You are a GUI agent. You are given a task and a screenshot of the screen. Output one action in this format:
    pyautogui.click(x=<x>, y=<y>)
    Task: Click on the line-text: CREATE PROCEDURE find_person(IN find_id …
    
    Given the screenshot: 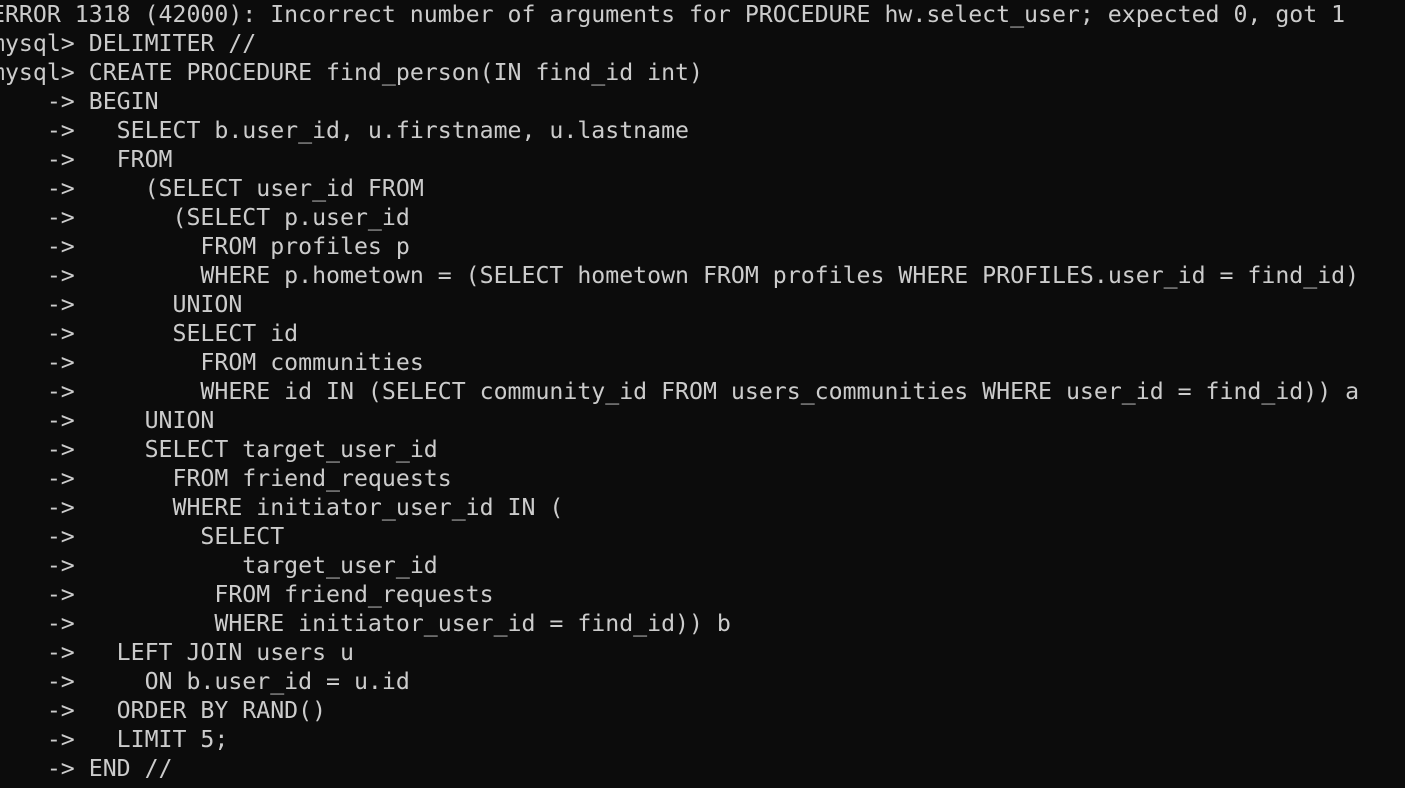 What is the action you would take?
    pyautogui.click(x=395, y=72)
    